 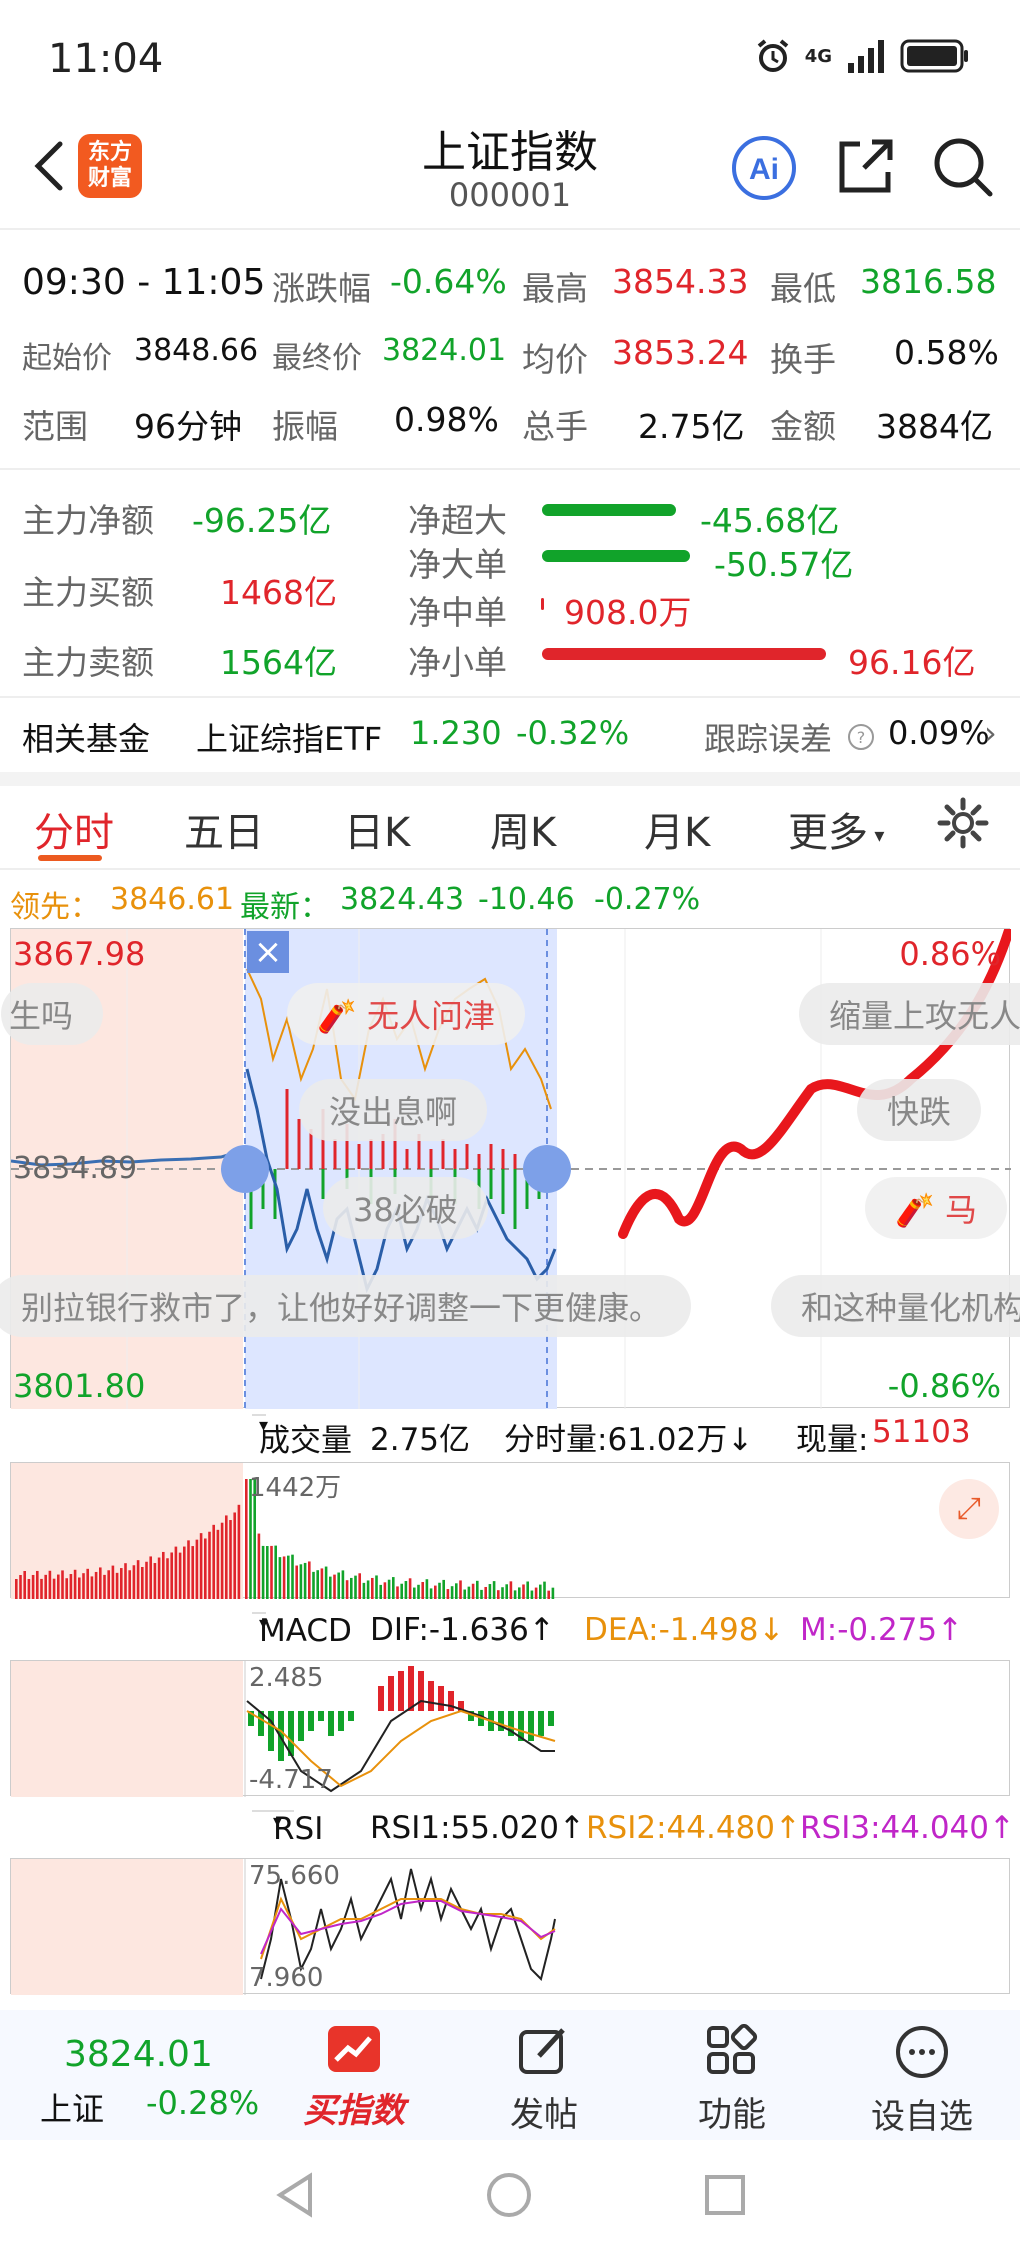 What do you see at coordinates (866, 166) in the screenshot?
I see `share-icon` at bounding box center [866, 166].